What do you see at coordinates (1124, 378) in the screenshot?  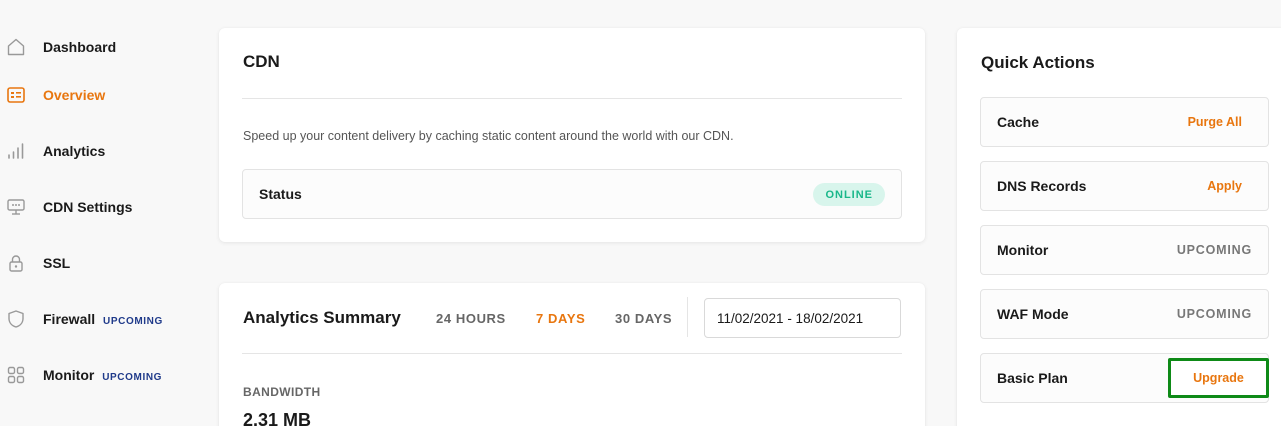 I see `quick-action-basic-plan: Basic Plan Upgrade` at bounding box center [1124, 378].